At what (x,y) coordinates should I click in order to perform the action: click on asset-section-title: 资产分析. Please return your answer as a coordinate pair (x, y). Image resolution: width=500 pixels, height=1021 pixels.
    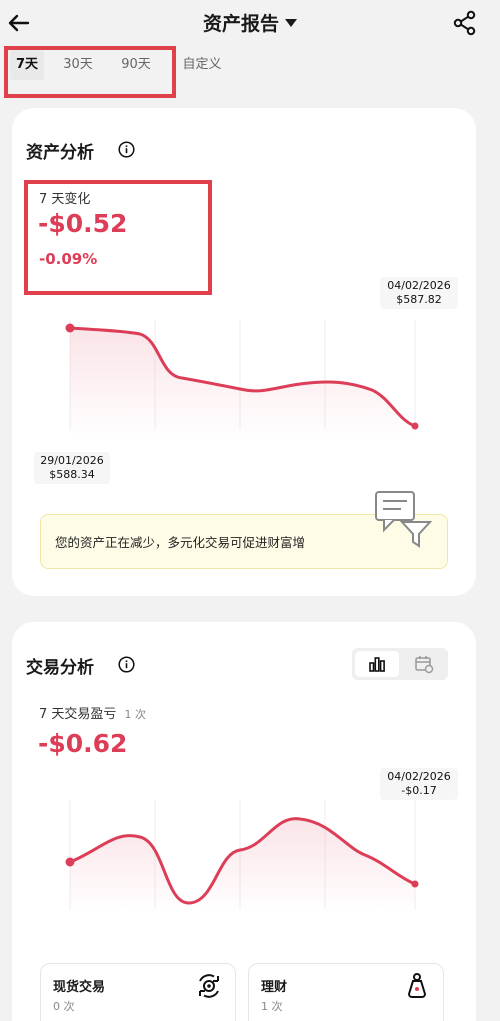
    Looking at the image, I should click on (60, 153).